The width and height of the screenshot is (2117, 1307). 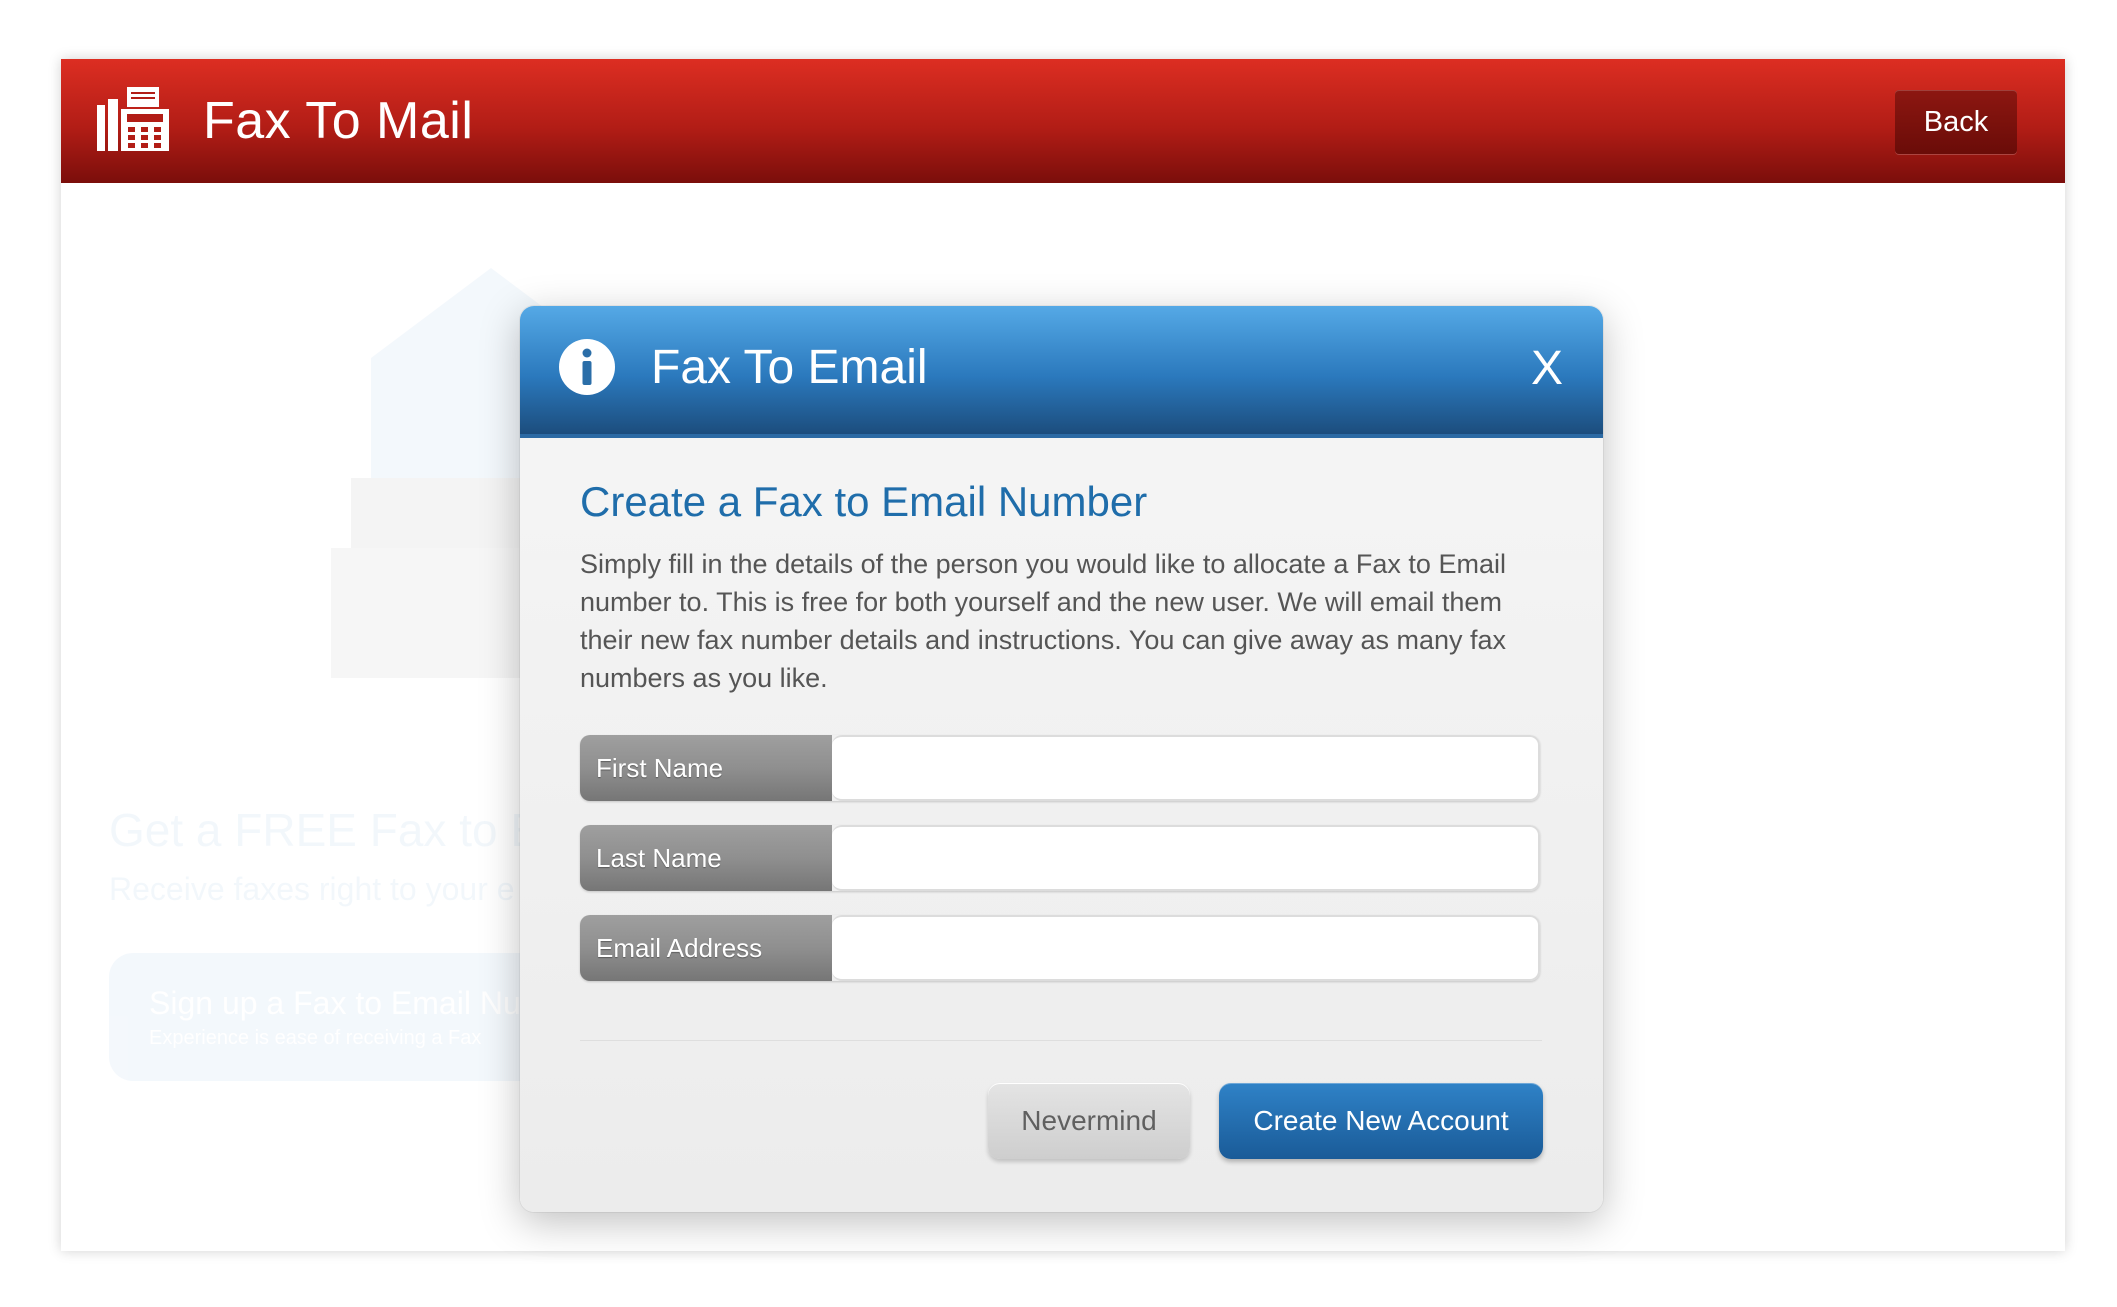 What do you see at coordinates (1186, 858) in the screenshot?
I see `last-name-input` at bounding box center [1186, 858].